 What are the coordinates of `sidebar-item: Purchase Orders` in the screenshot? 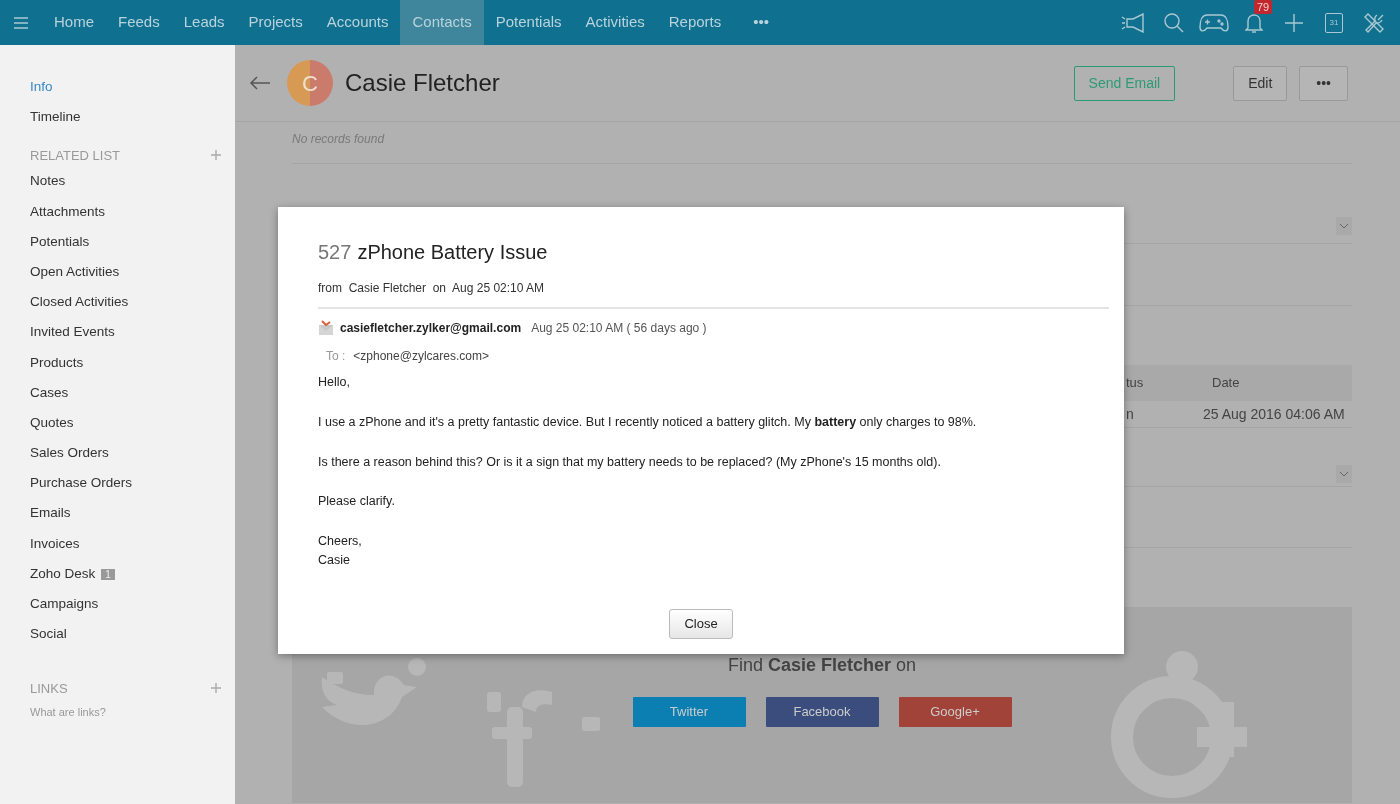 It's located at (132, 488).